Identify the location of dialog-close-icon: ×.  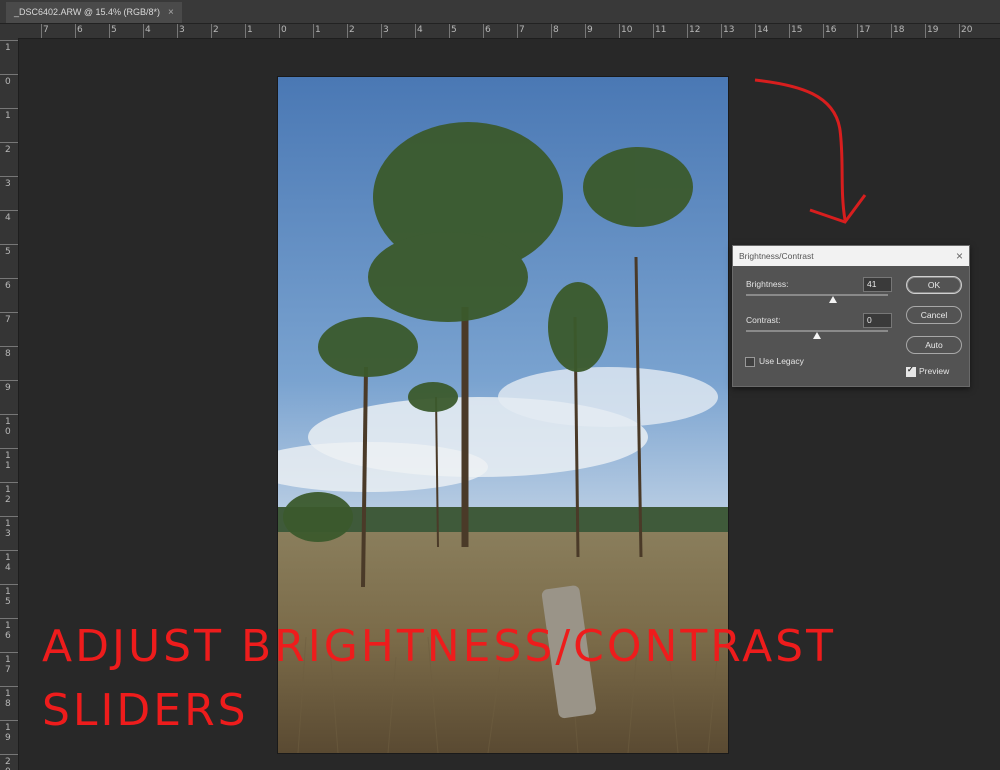
(959, 256).